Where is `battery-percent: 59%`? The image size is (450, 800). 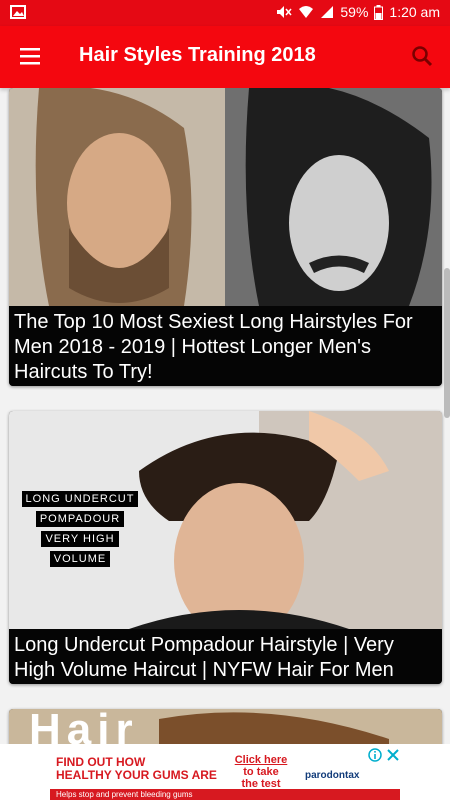 battery-percent: 59% is located at coordinates (354, 12).